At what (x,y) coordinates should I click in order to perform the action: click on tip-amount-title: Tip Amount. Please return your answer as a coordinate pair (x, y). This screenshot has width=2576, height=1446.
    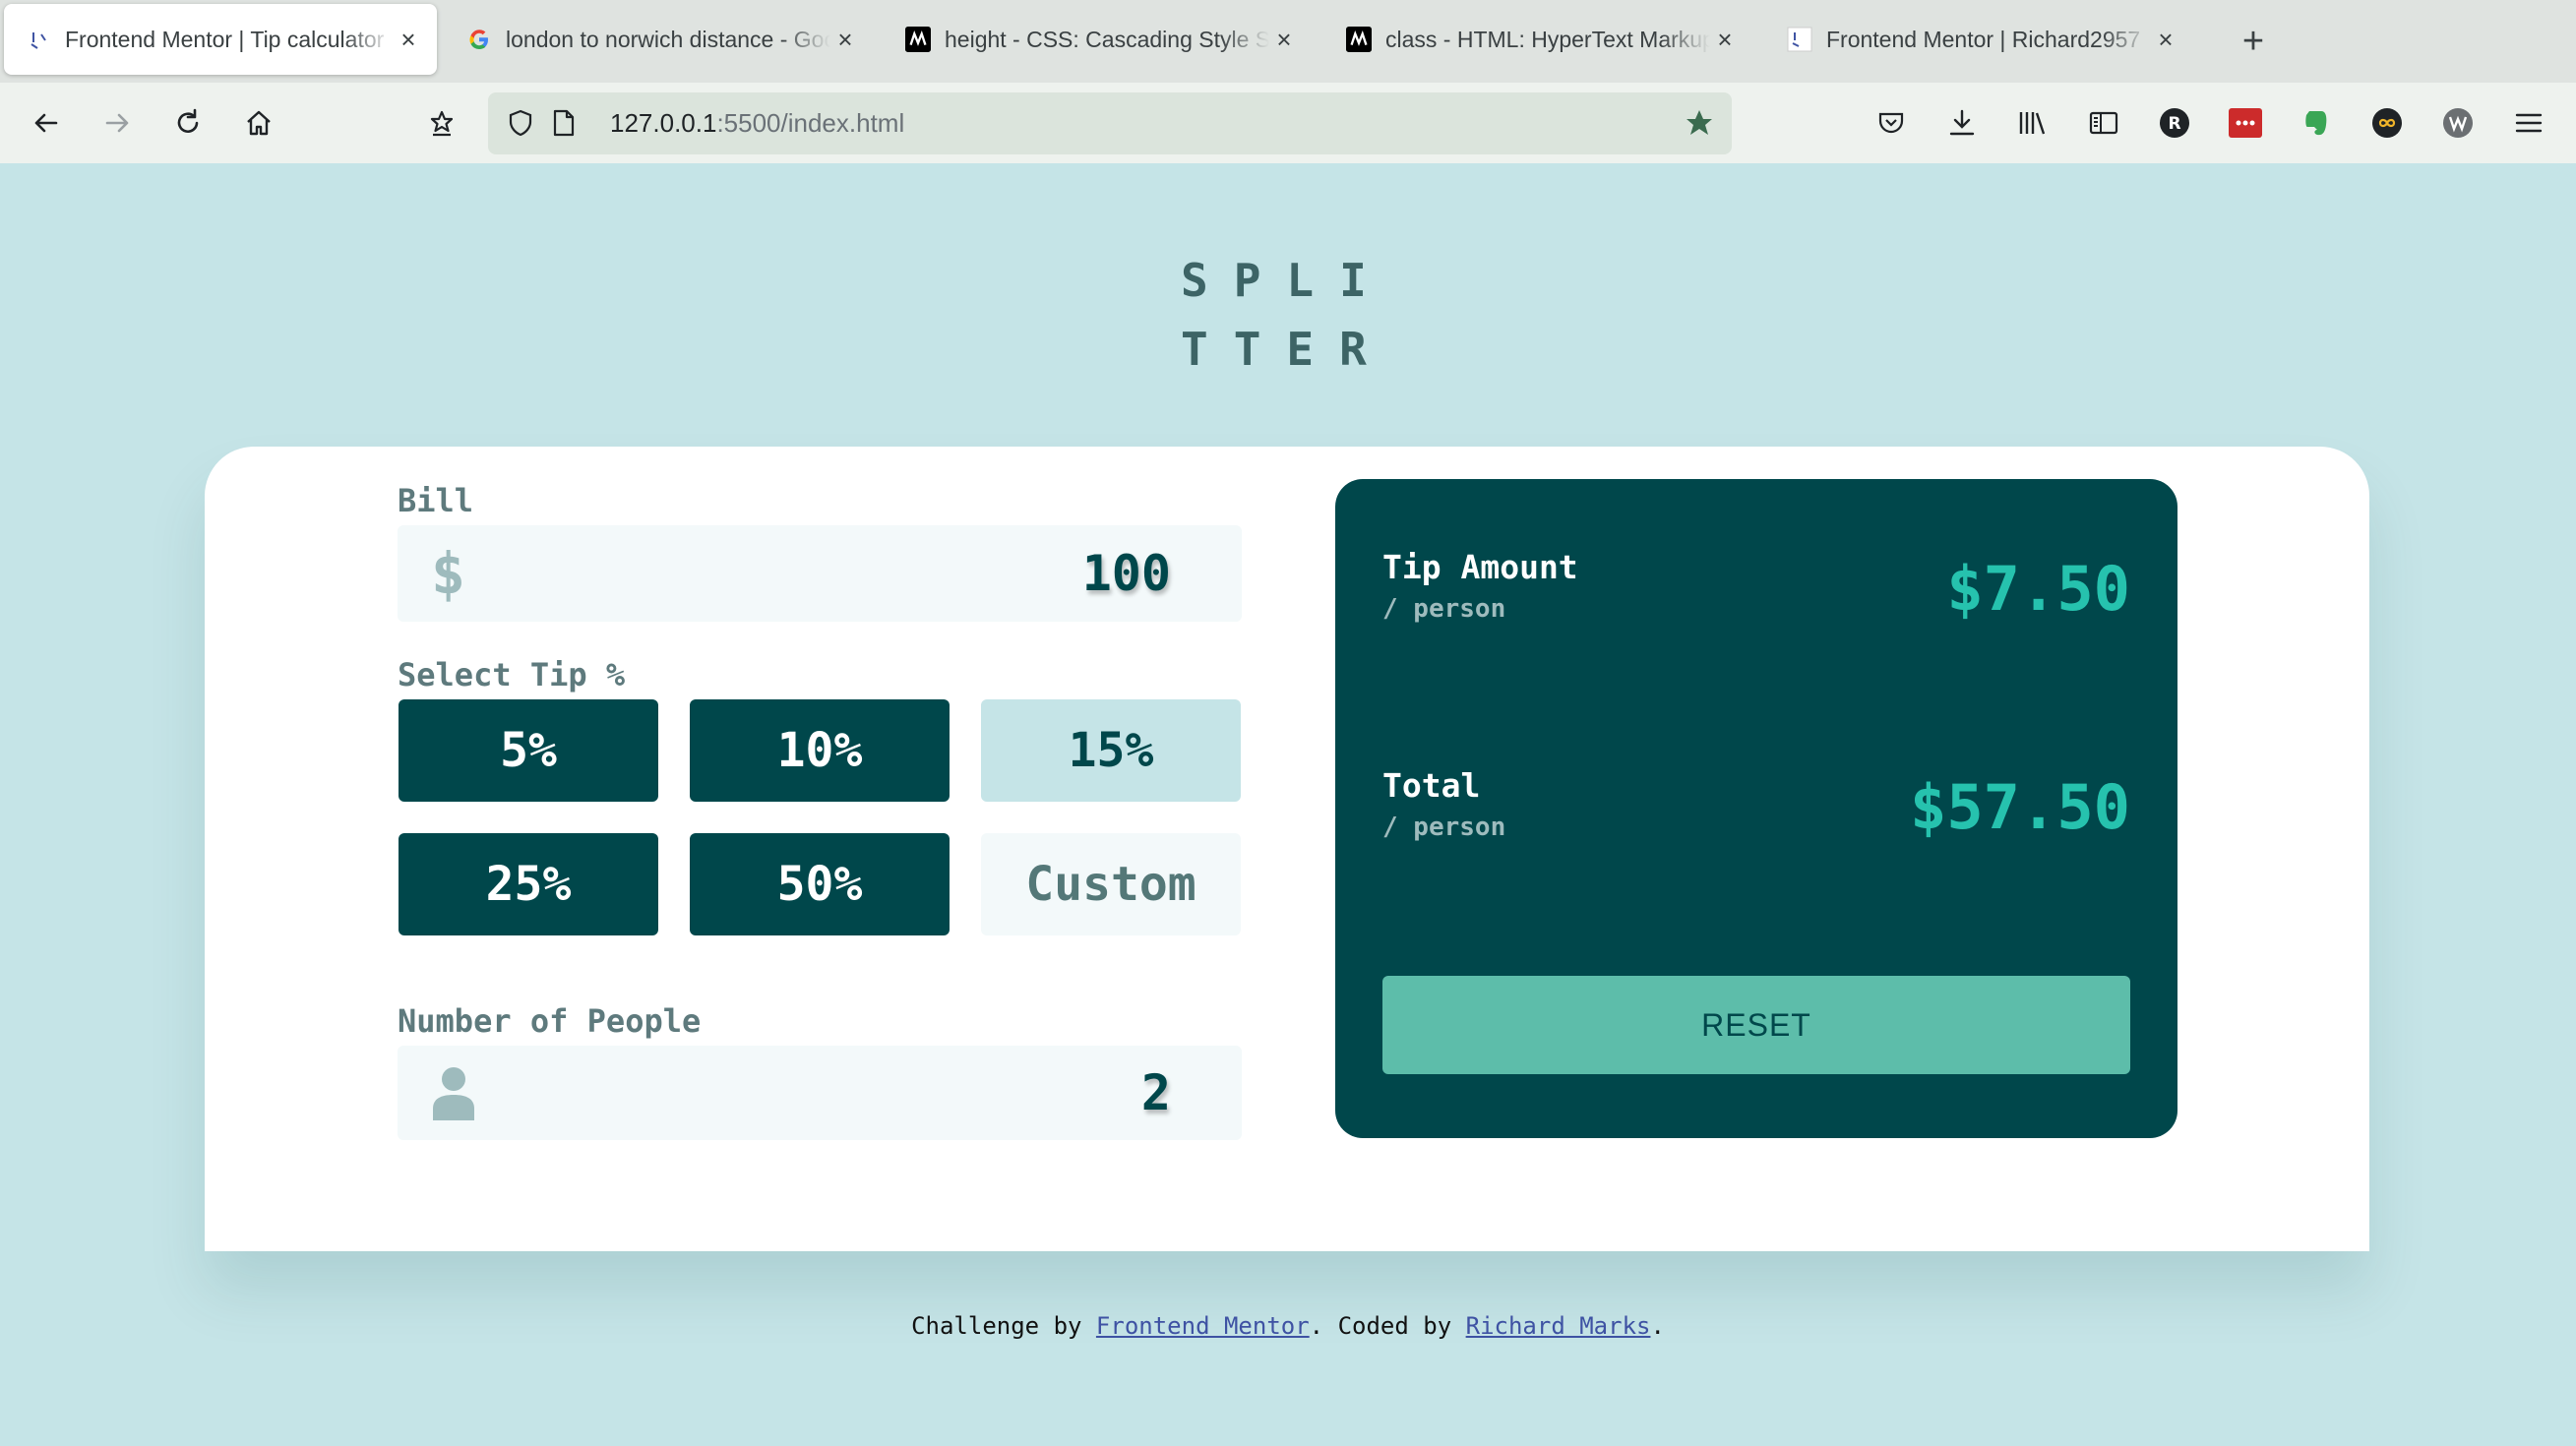
    Looking at the image, I should click on (1480, 567).